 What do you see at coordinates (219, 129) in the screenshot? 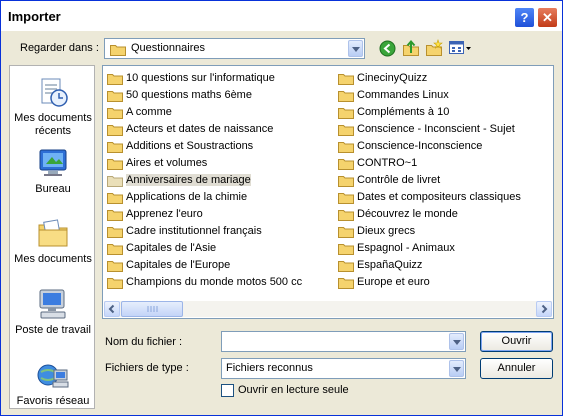
I see `folder-item: Acteurs et dates de naissance` at bounding box center [219, 129].